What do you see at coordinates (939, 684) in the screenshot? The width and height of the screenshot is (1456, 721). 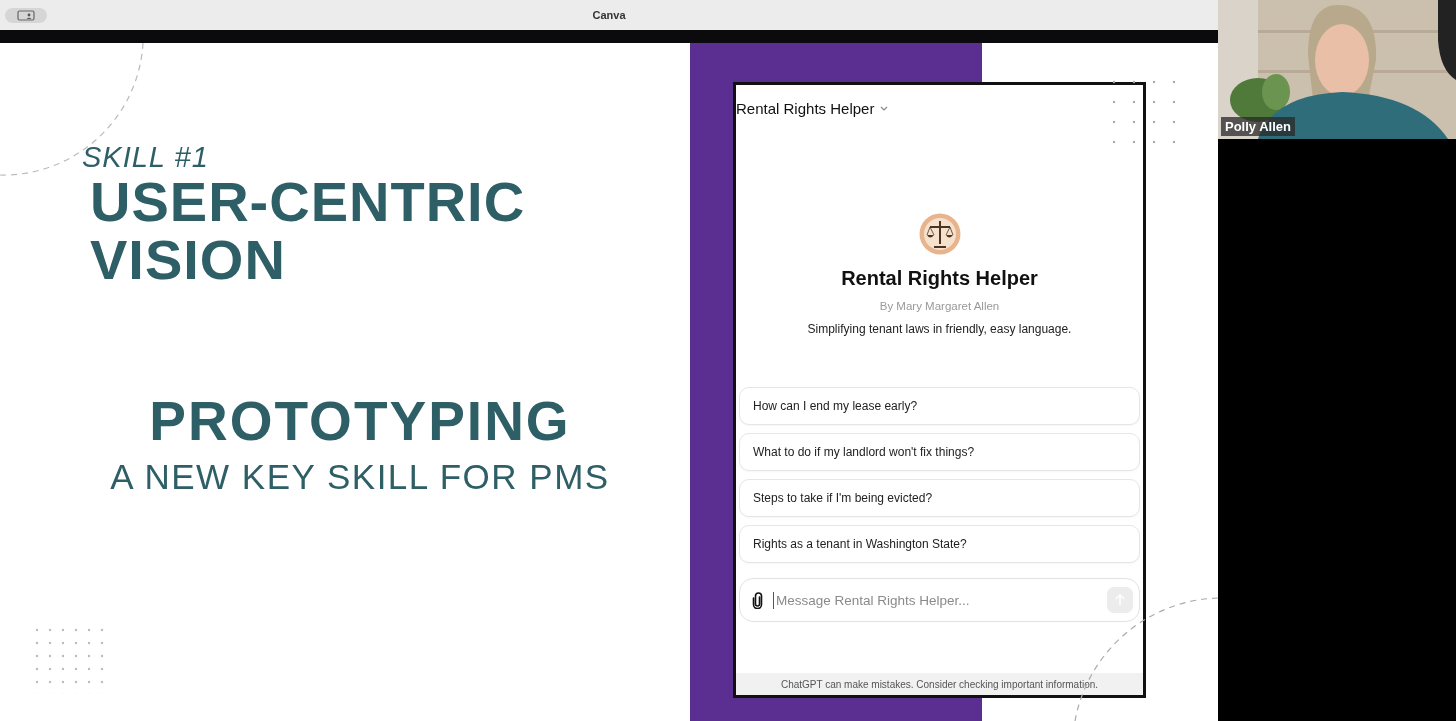 I see `disclaimer-text: ChatGPT can make mistakes. Consider checking important information.` at bounding box center [939, 684].